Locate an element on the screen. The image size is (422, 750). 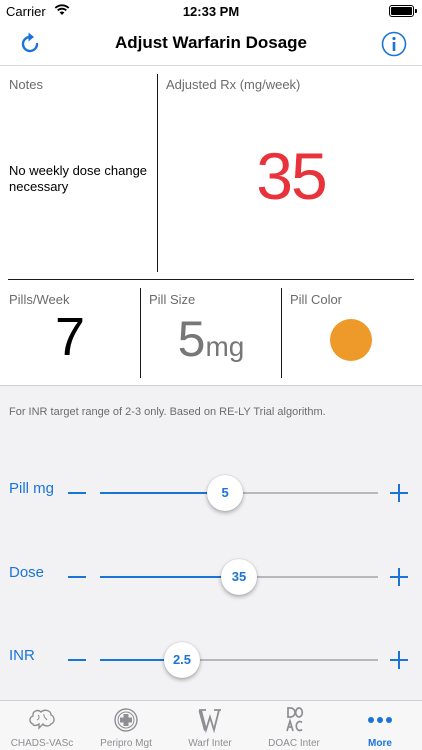
pill-mg-slider-thumb: 5 is located at coordinates (225, 493).